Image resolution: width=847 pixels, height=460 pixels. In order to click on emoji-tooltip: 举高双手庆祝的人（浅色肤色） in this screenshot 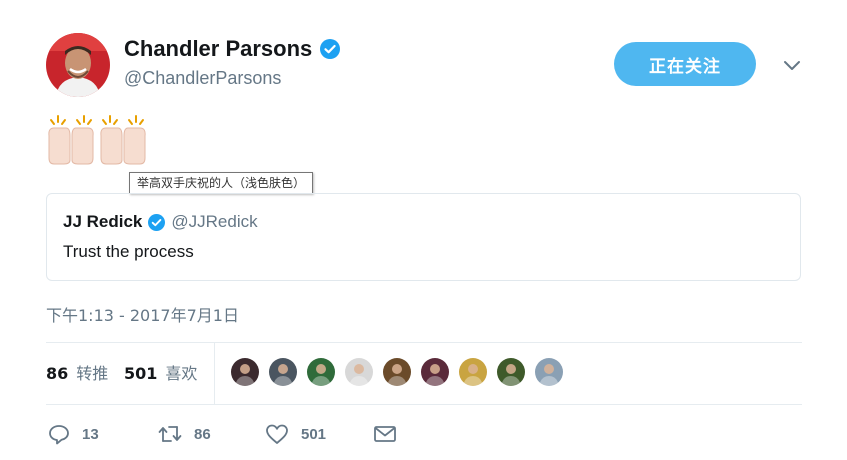, I will do `click(221, 183)`.